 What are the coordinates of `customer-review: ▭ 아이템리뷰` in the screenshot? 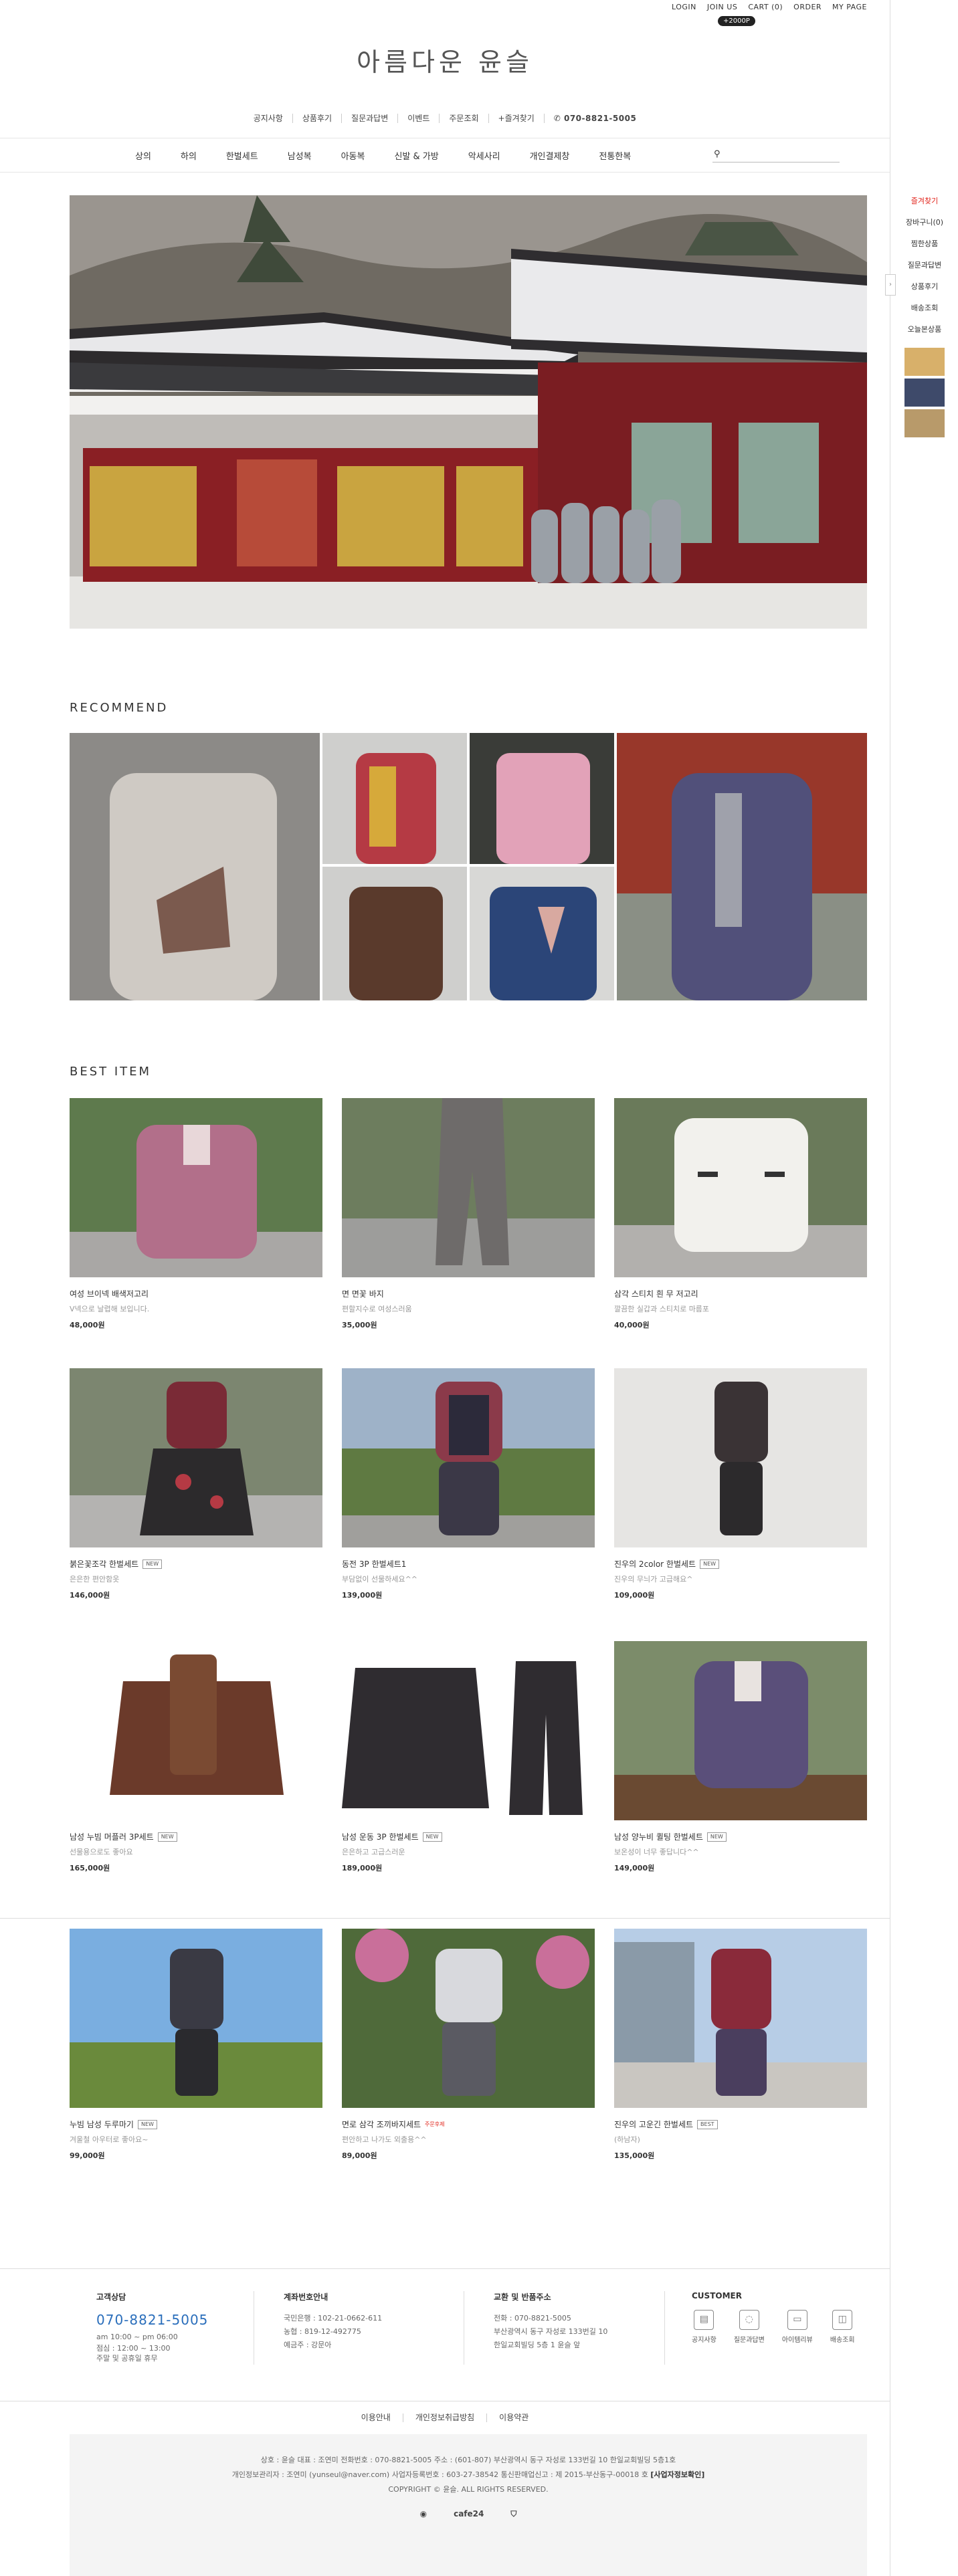 It's located at (797, 2327).